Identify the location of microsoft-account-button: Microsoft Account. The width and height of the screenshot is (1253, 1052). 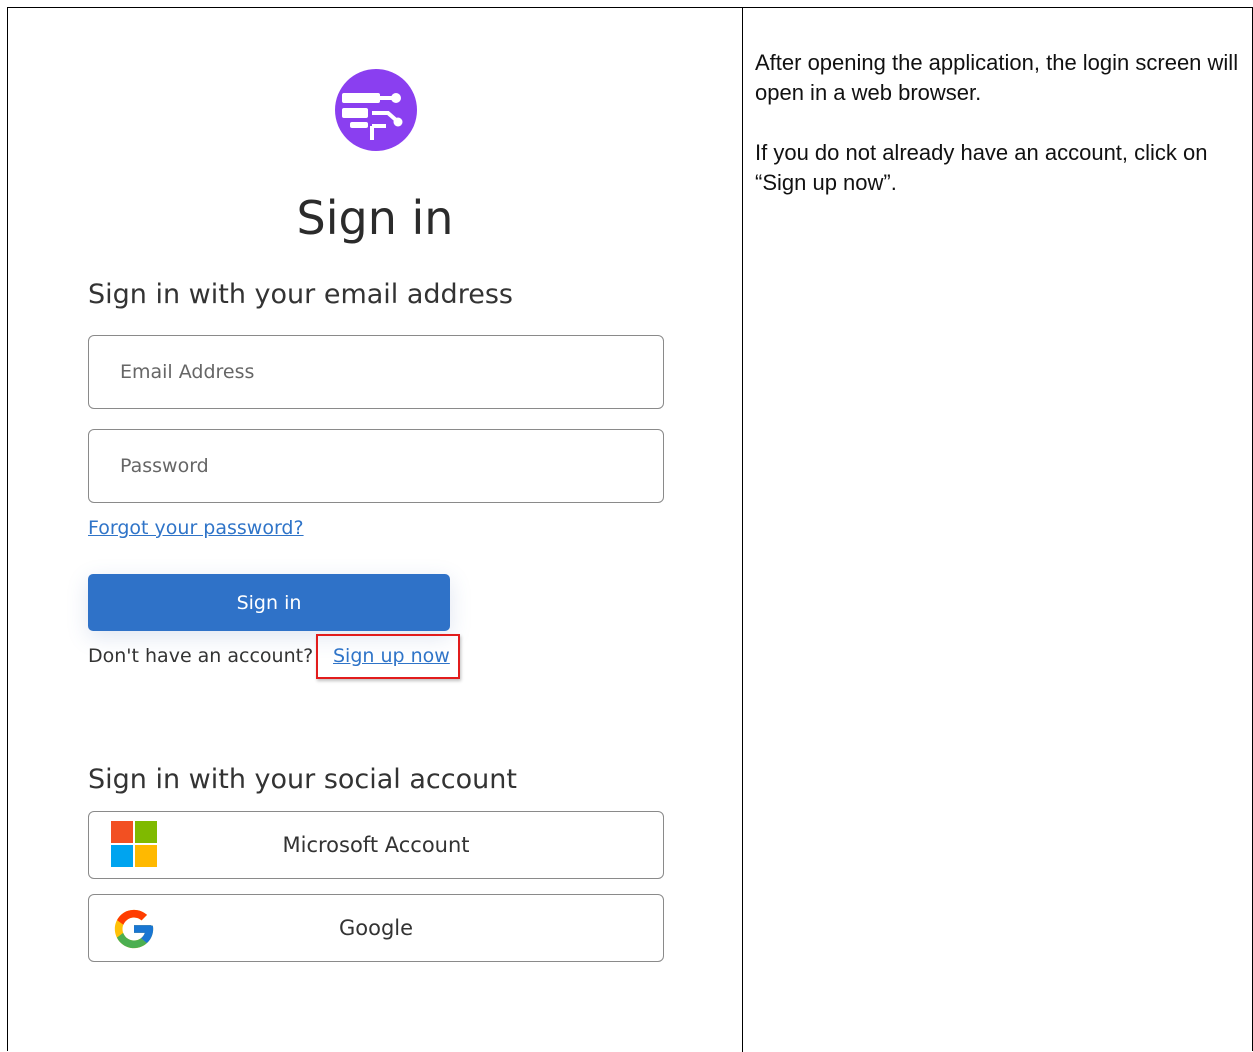
(376, 845).